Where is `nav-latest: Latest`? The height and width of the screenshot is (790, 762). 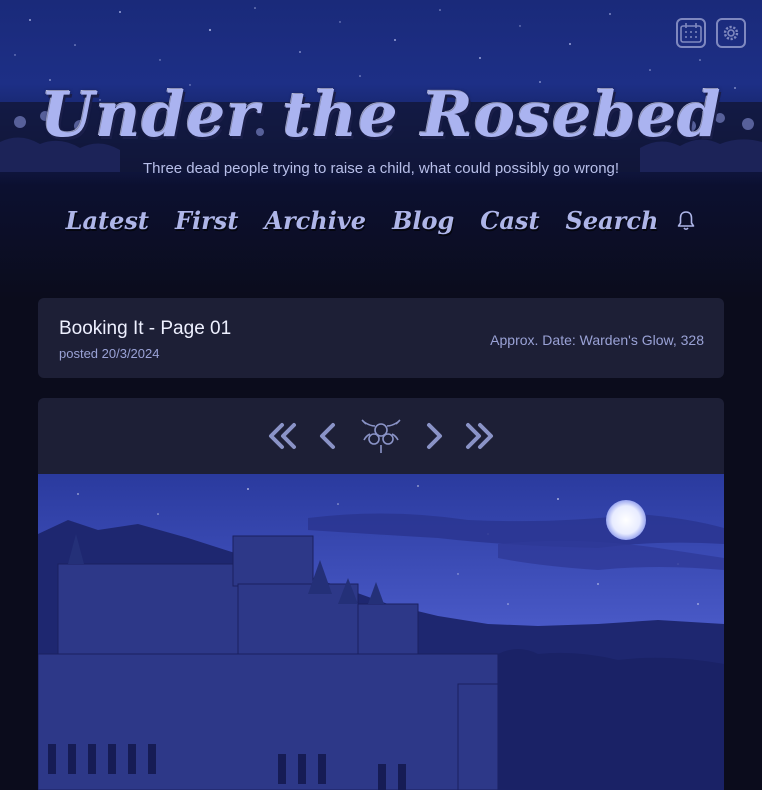 nav-latest: Latest is located at coordinates (107, 220).